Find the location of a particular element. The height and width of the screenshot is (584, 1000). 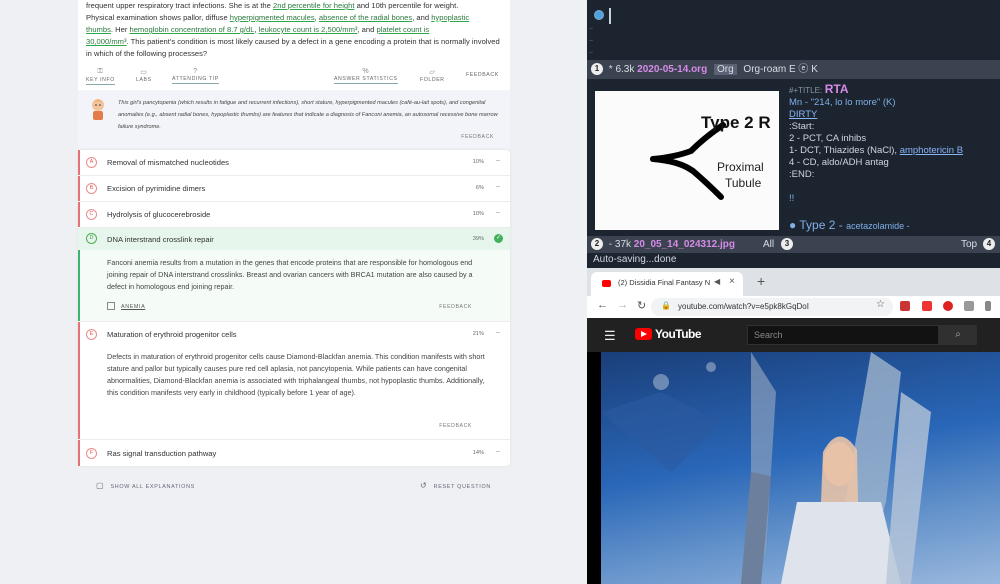

buffer-size: - 37k is located at coordinates (620, 244).